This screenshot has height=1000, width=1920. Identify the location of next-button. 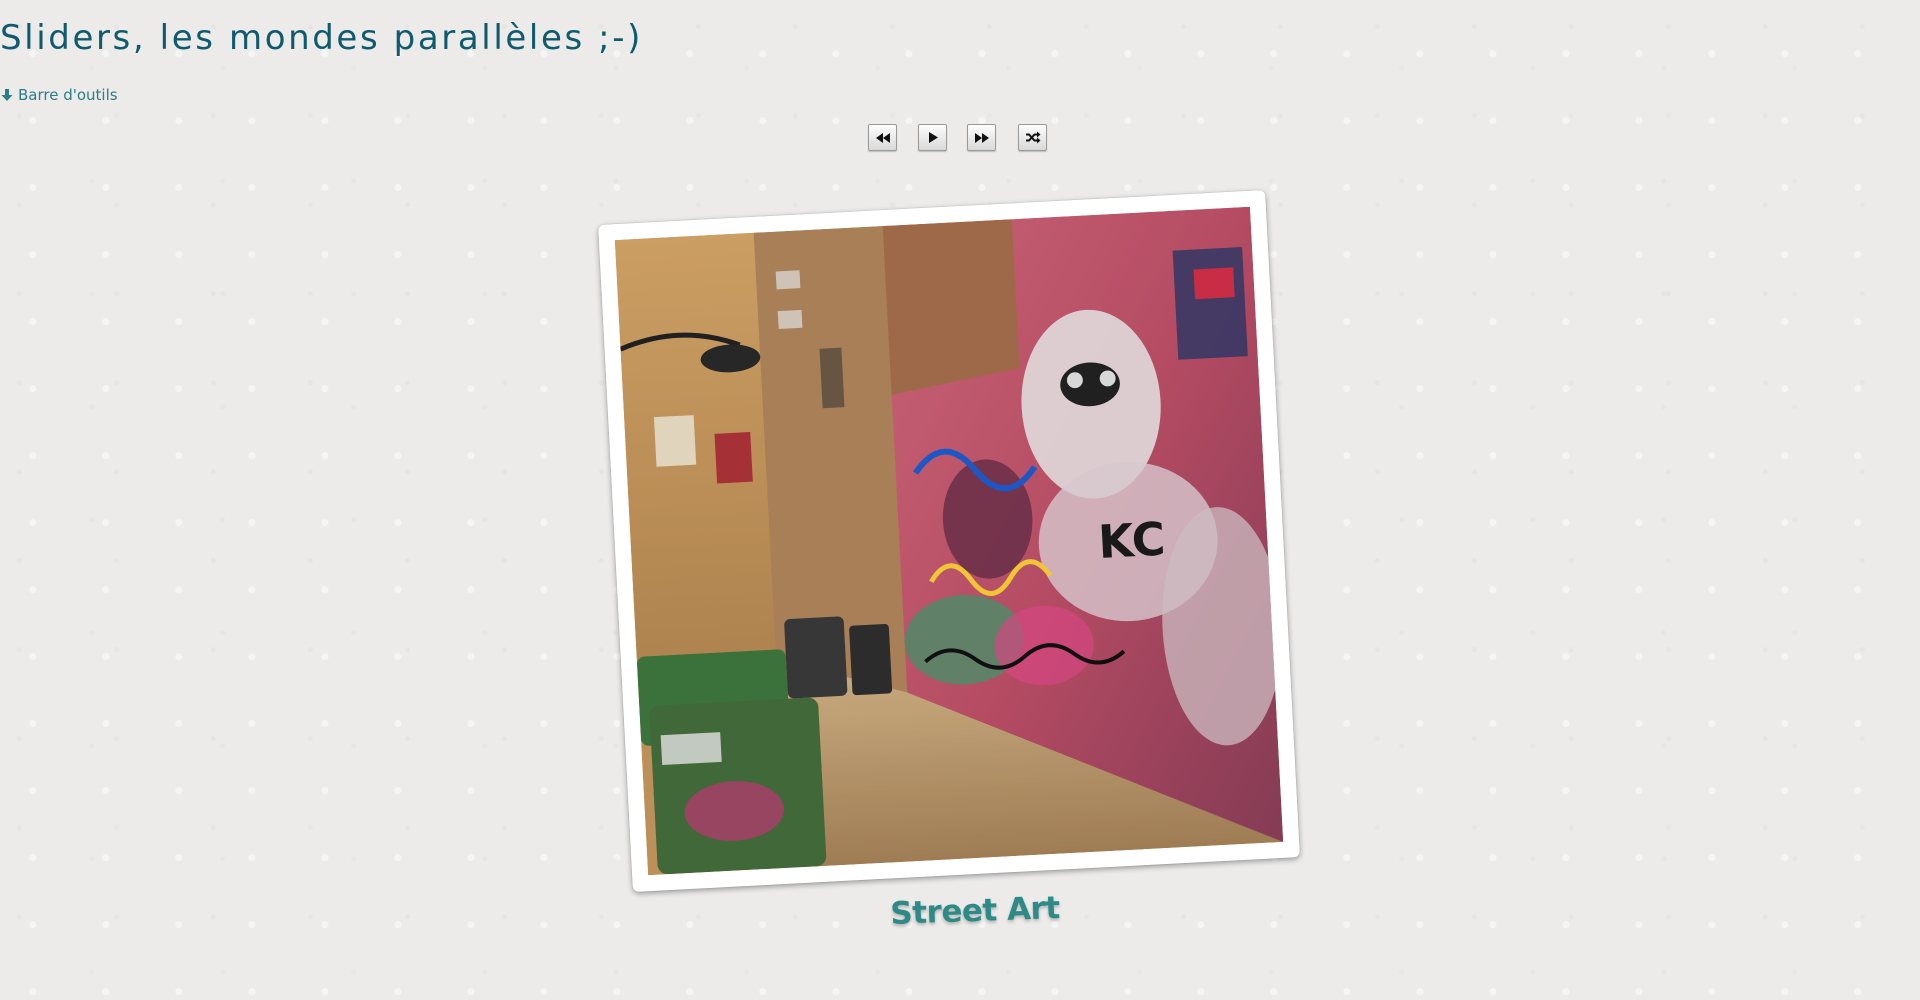
(981, 137).